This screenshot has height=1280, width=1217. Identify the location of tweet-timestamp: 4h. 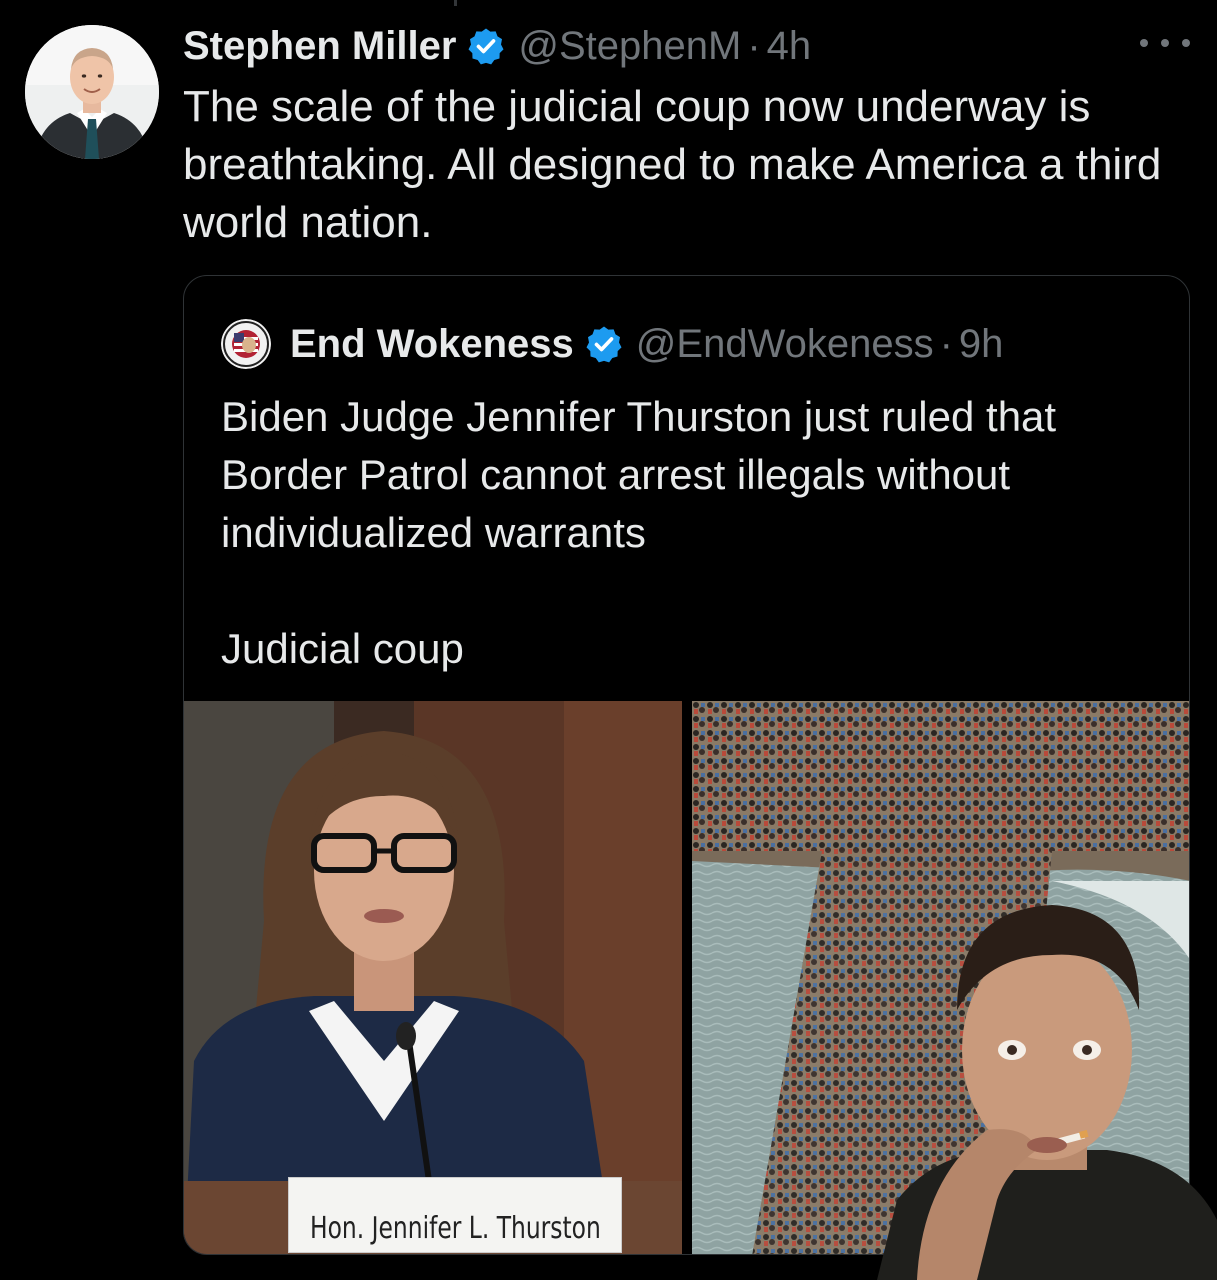
(789, 46).